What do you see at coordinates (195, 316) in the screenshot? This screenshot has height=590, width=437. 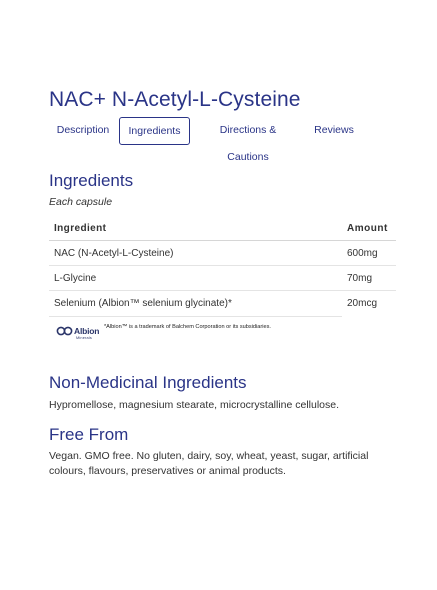 I see `row-divider` at bounding box center [195, 316].